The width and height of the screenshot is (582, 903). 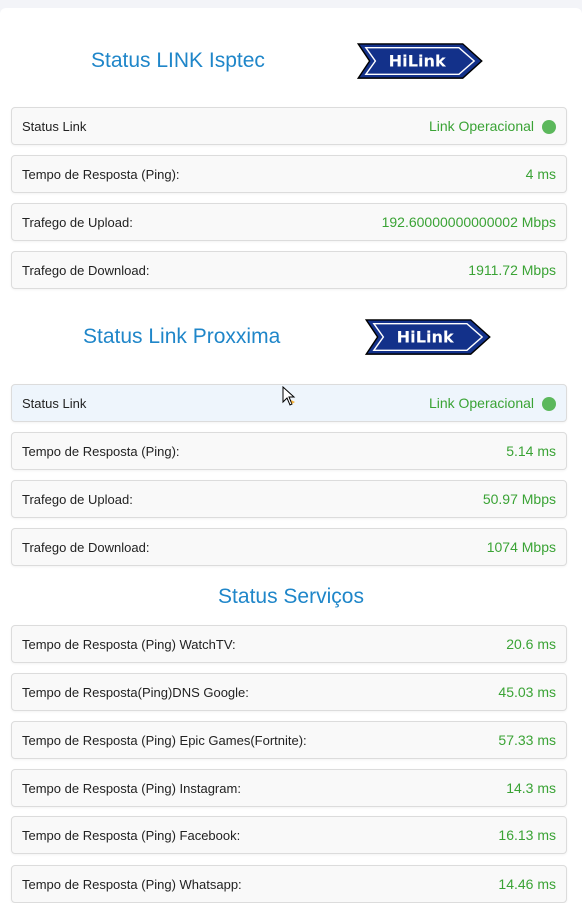 I want to click on row-ping-proxxima: Tempo de Resposta (Ping): 5.14 ms, so click(x=289, y=451).